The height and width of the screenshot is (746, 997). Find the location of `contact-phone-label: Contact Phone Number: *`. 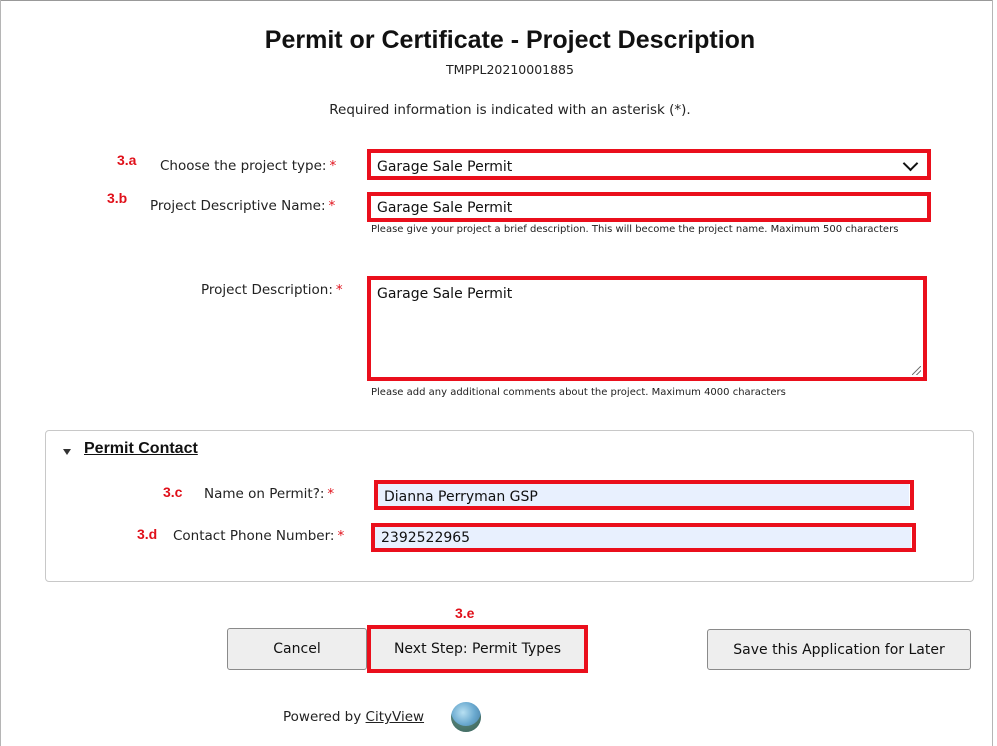

contact-phone-label: Contact Phone Number: * is located at coordinates (258, 536).